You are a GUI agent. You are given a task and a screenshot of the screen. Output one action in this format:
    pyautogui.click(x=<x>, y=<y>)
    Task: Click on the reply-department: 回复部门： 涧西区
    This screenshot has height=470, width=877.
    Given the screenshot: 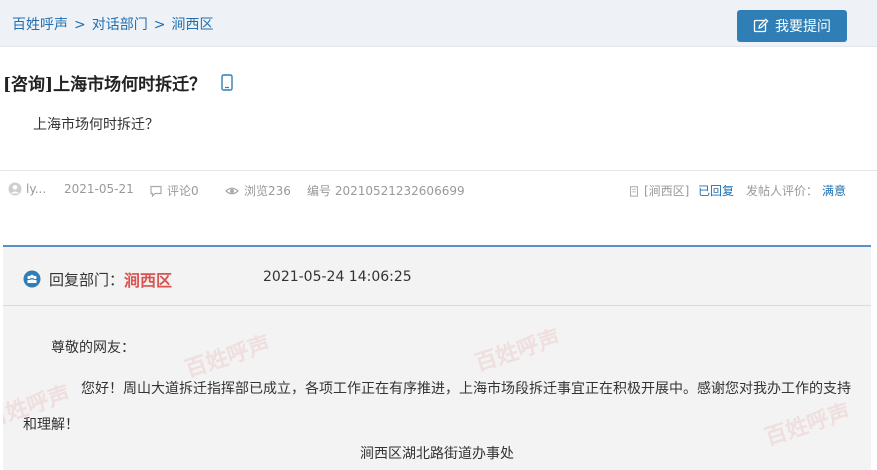 What is the action you would take?
    pyautogui.click(x=97, y=279)
    